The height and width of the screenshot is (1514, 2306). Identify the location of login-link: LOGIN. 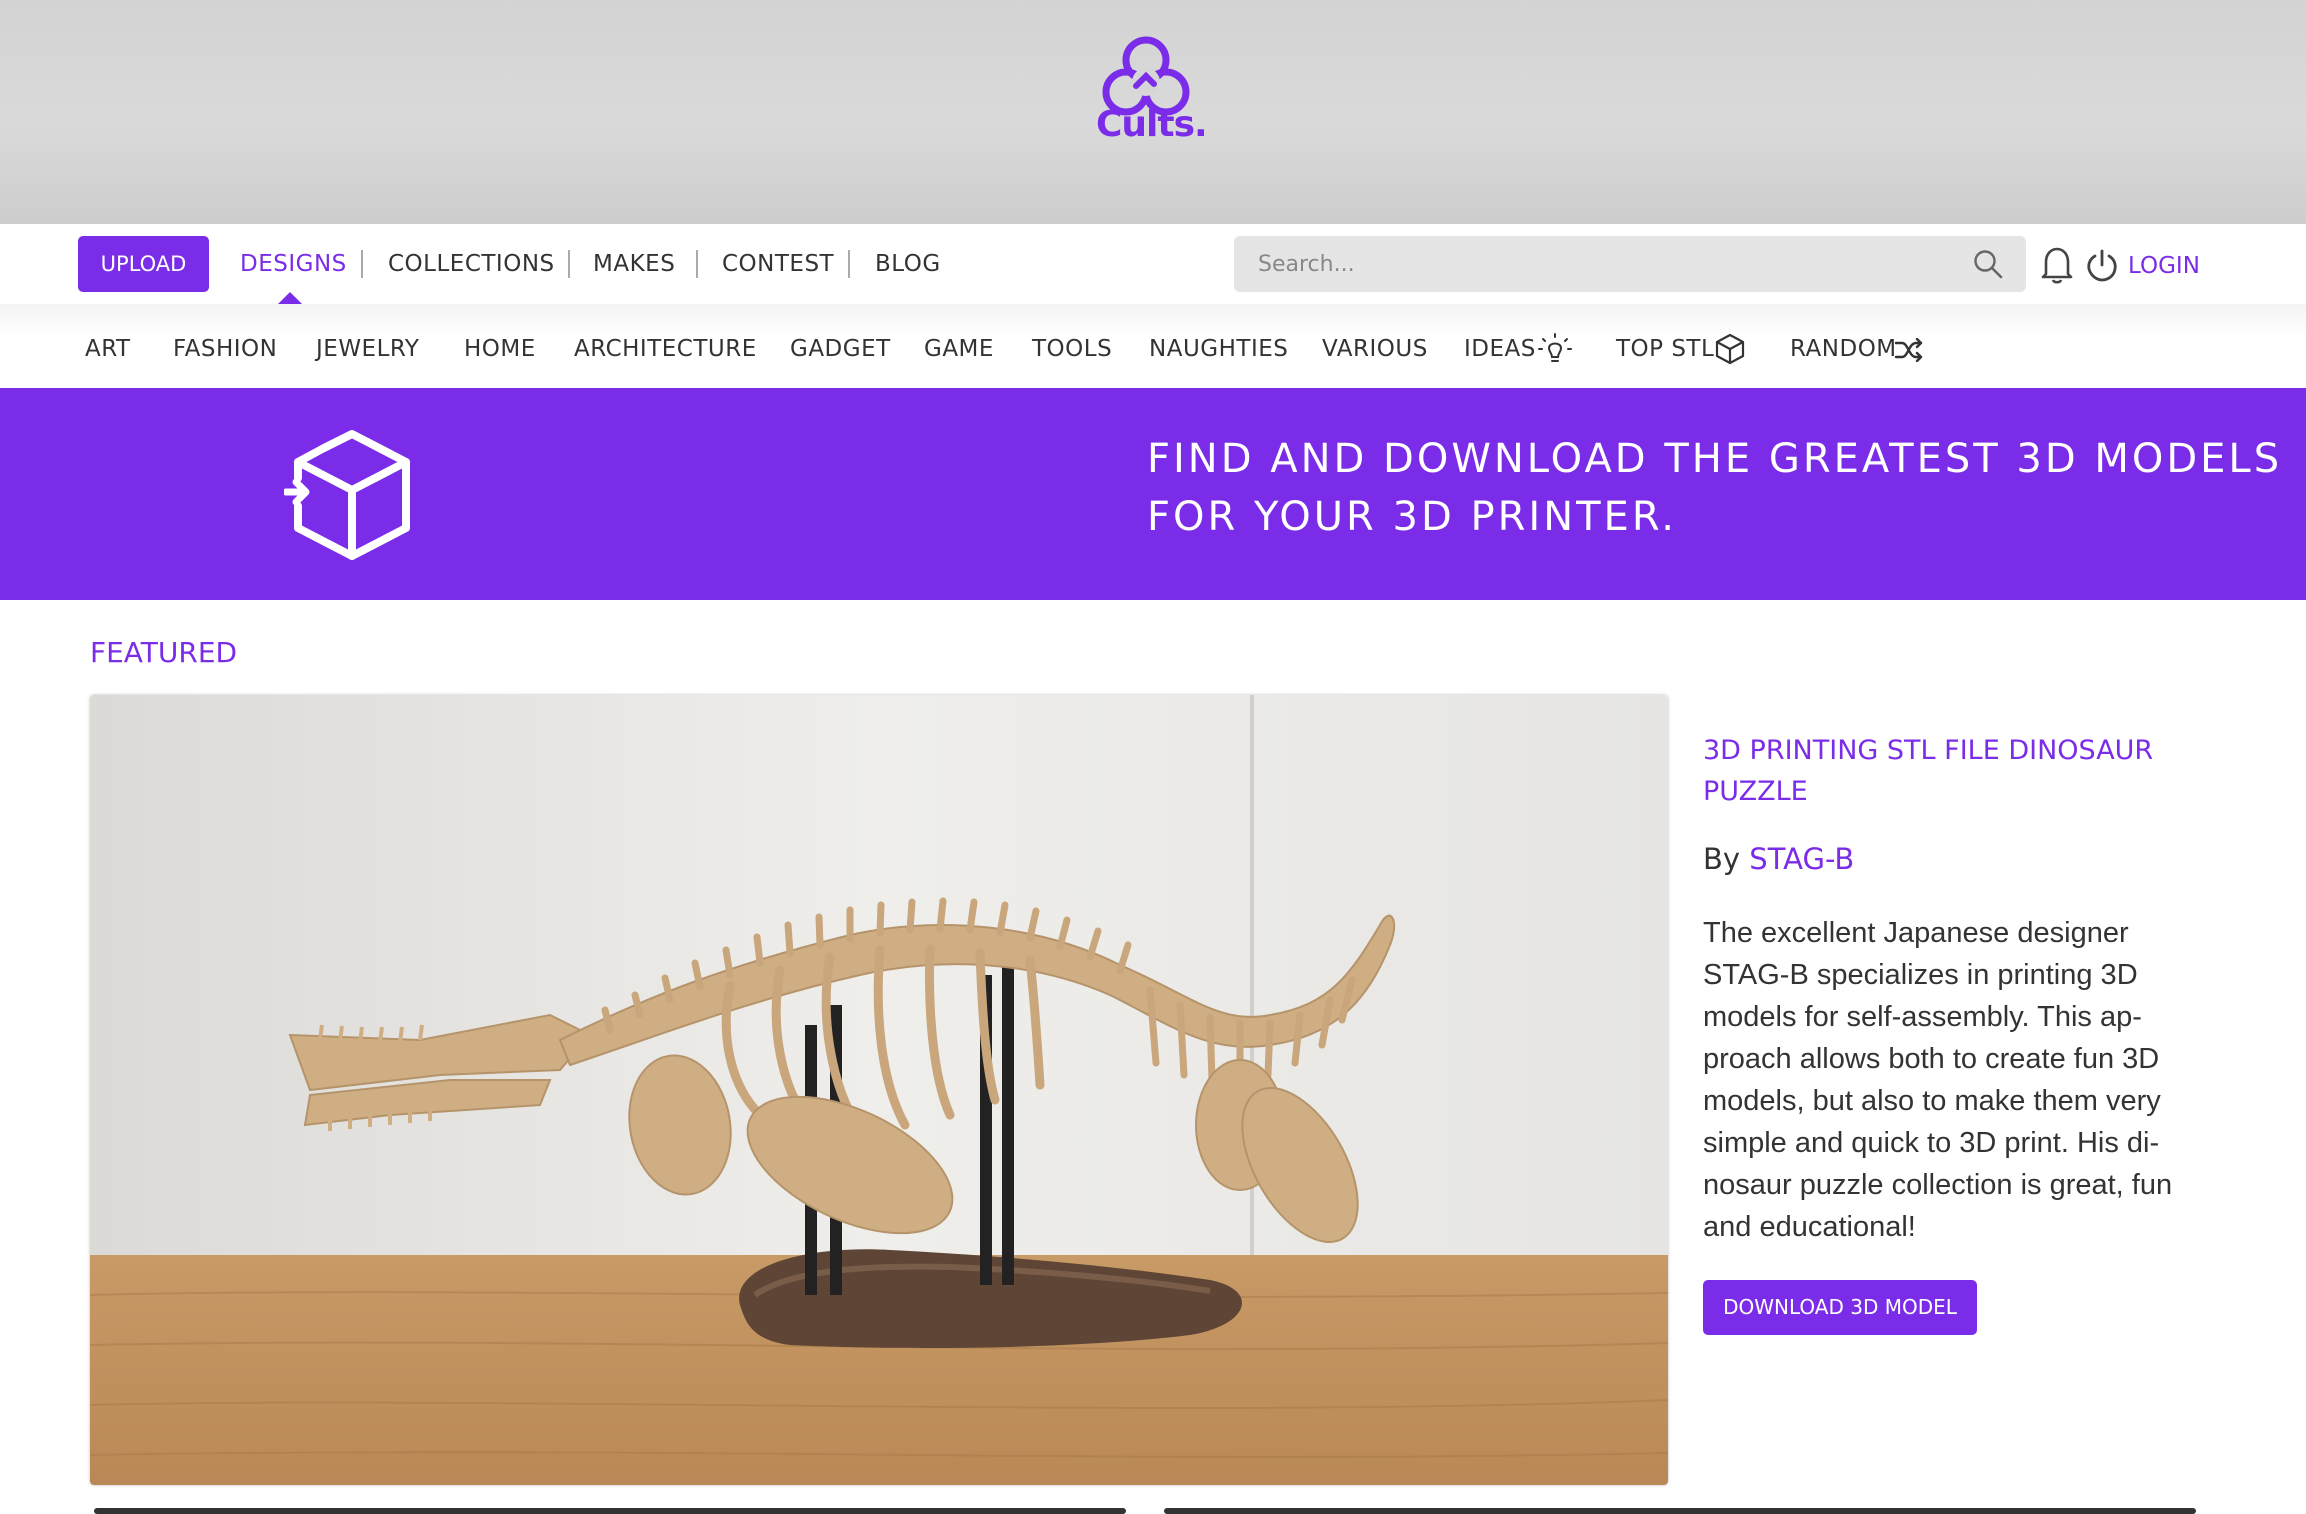
(2164, 264).